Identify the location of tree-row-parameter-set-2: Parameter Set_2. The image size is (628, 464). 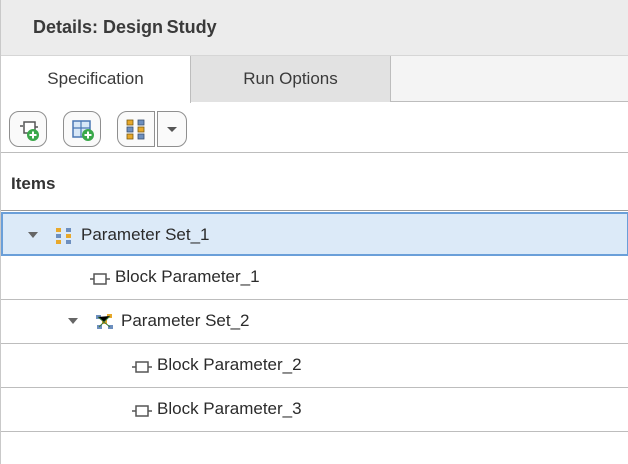
(314, 322).